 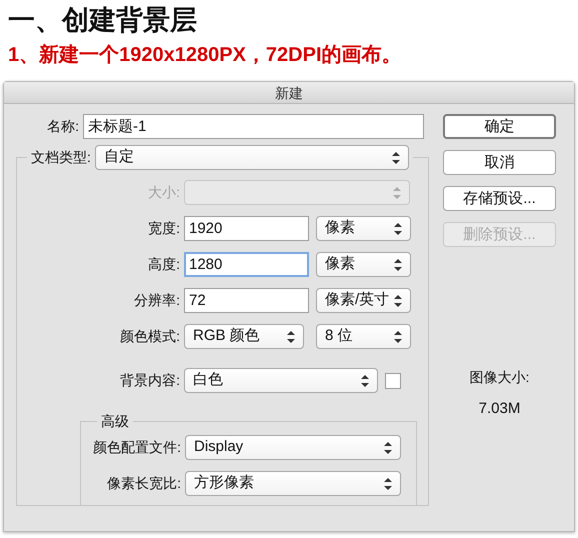 What do you see at coordinates (246, 264) in the screenshot?
I see `input-field: 1280` at bounding box center [246, 264].